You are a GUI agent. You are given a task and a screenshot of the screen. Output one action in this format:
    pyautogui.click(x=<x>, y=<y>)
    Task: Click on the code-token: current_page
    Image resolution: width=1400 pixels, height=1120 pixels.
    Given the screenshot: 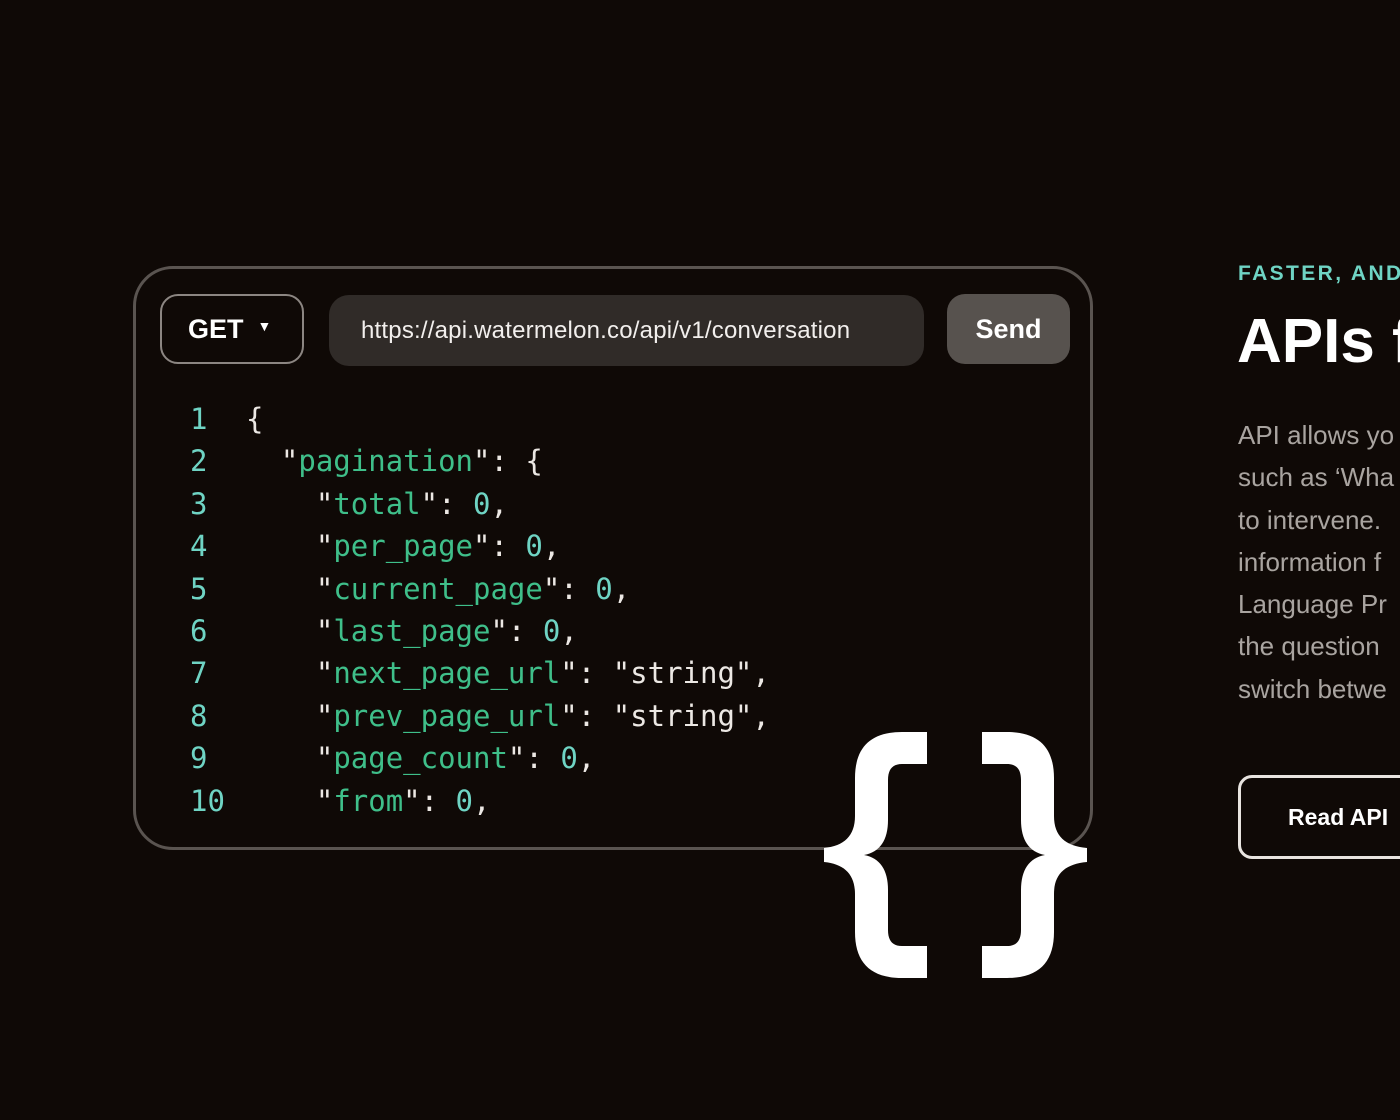 What is the action you would take?
    pyautogui.click(x=438, y=588)
    